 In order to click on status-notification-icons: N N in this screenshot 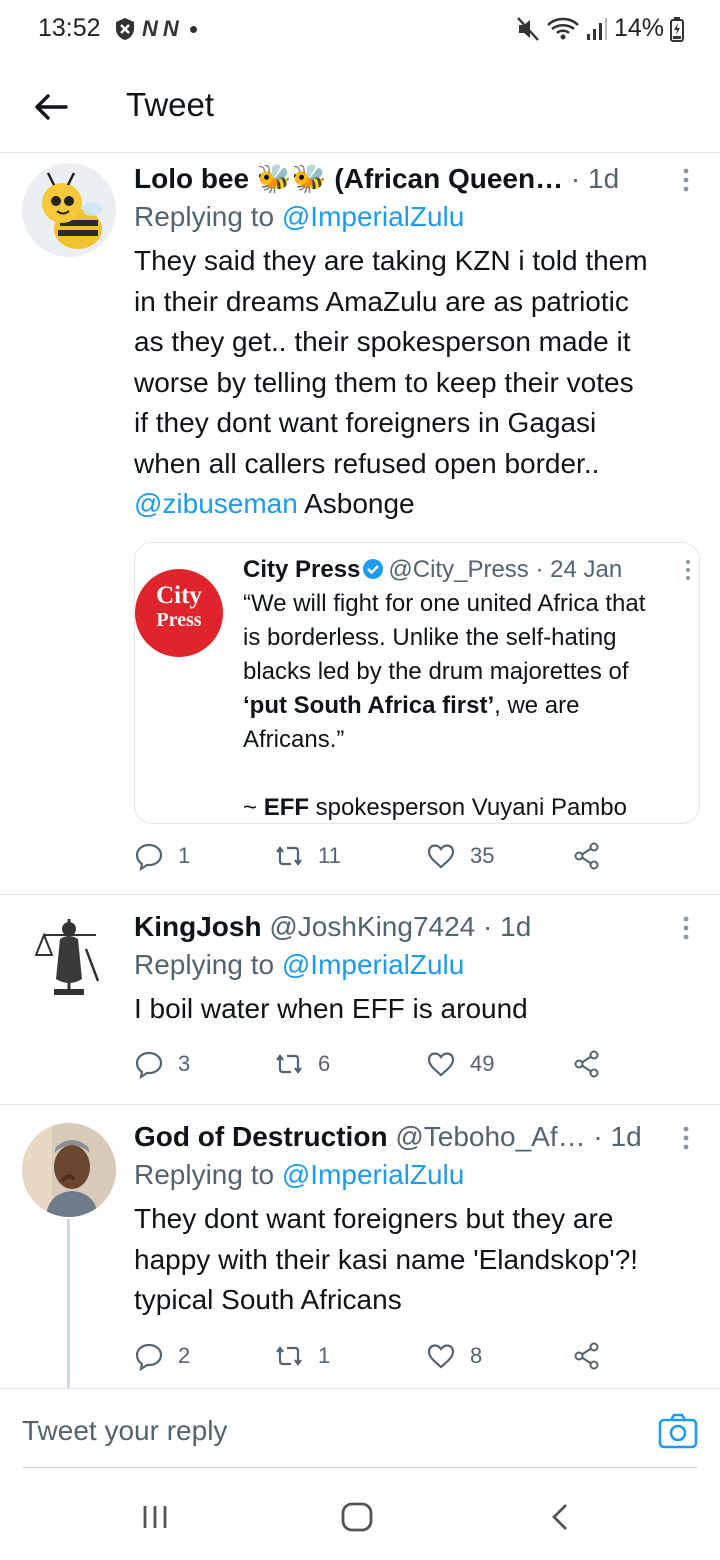, I will do `click(155, 29)`.